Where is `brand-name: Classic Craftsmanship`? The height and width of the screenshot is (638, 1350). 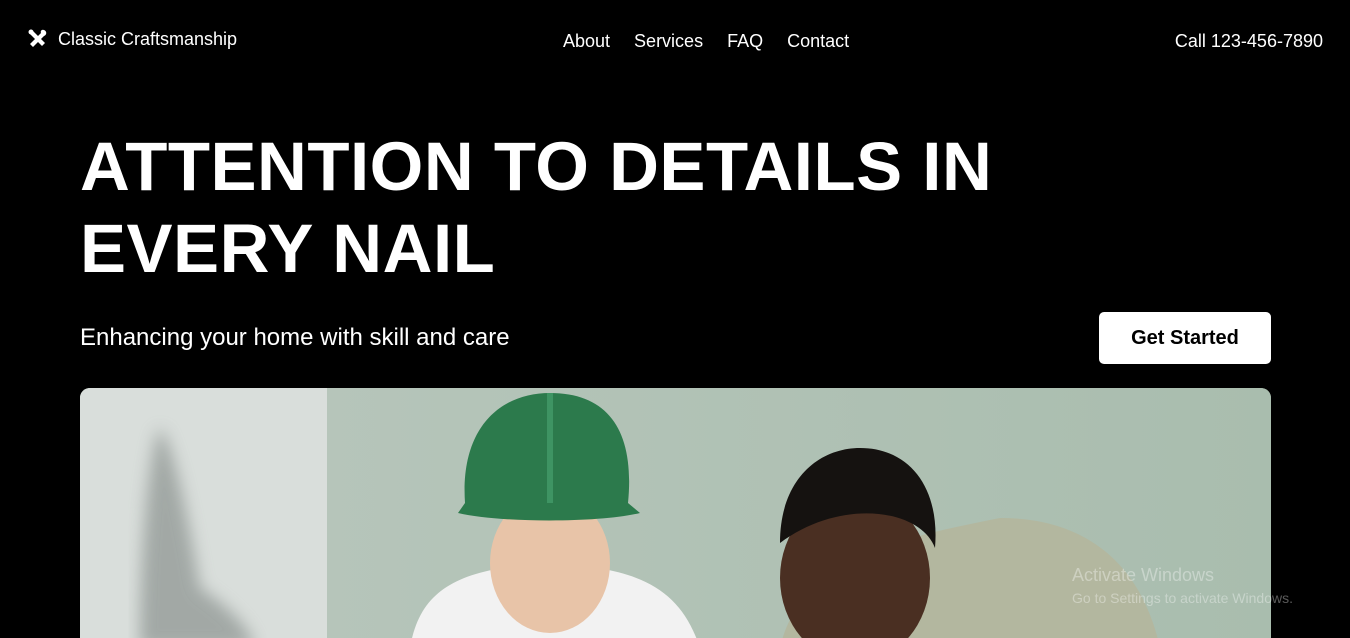 brand-name: Classic Craftsmanship is located at coordinates (148, 38).